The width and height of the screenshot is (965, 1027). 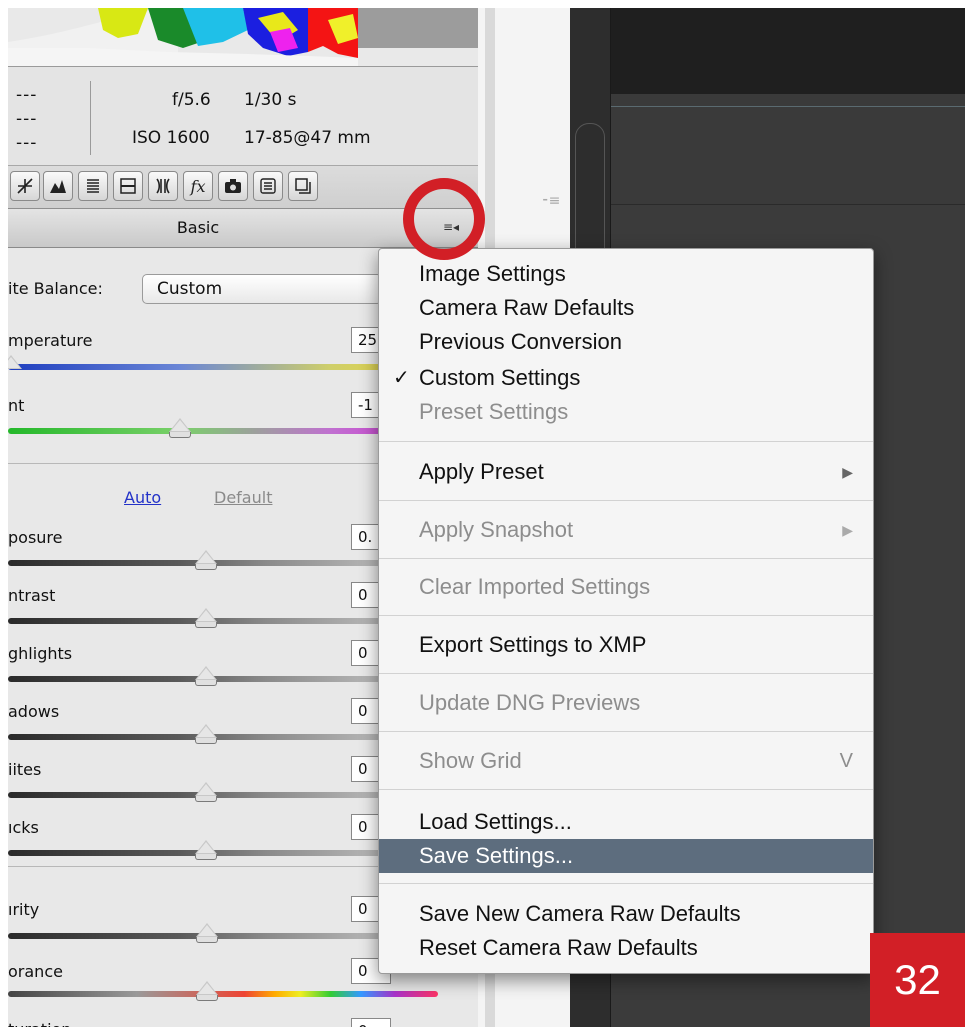 What do you see at coordinates (207, 998) in the screenshot?
I see `vibrance-slider-thumb-base` at bounding box center [207, 998].